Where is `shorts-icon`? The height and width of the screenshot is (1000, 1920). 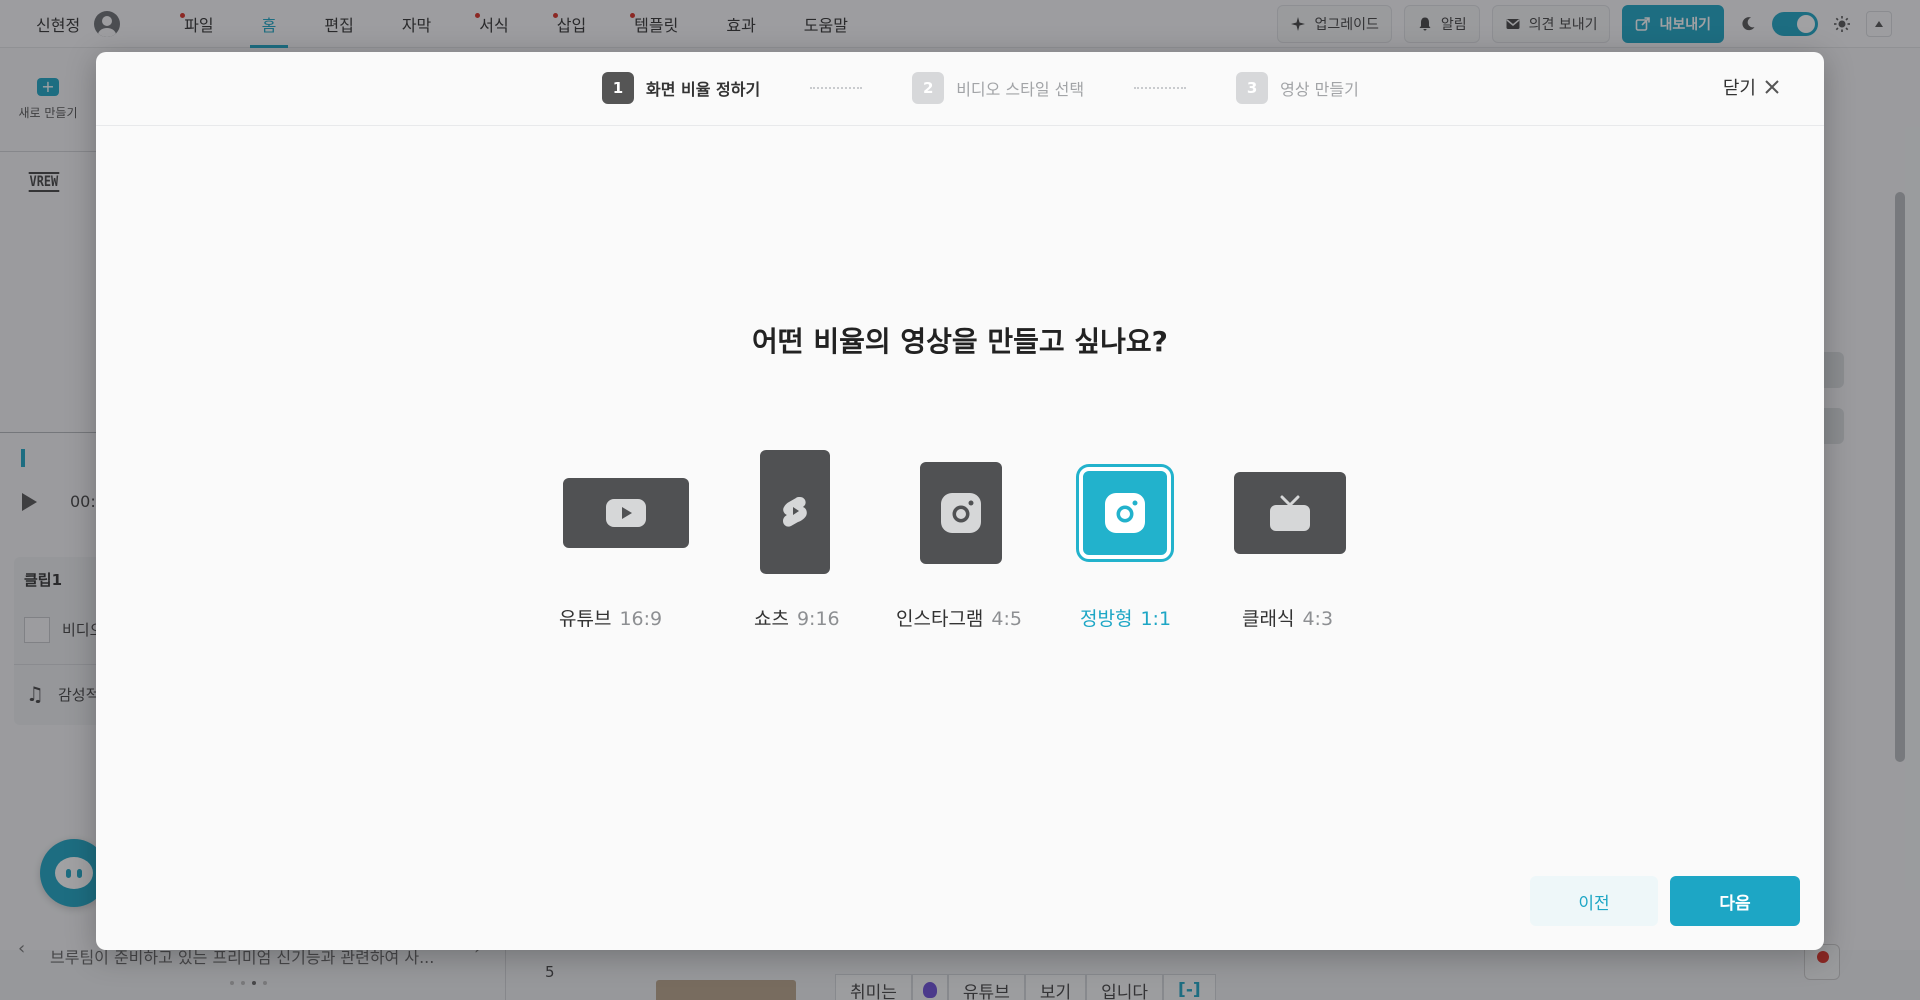
shorts-icon is located at coordinates (795, 512).